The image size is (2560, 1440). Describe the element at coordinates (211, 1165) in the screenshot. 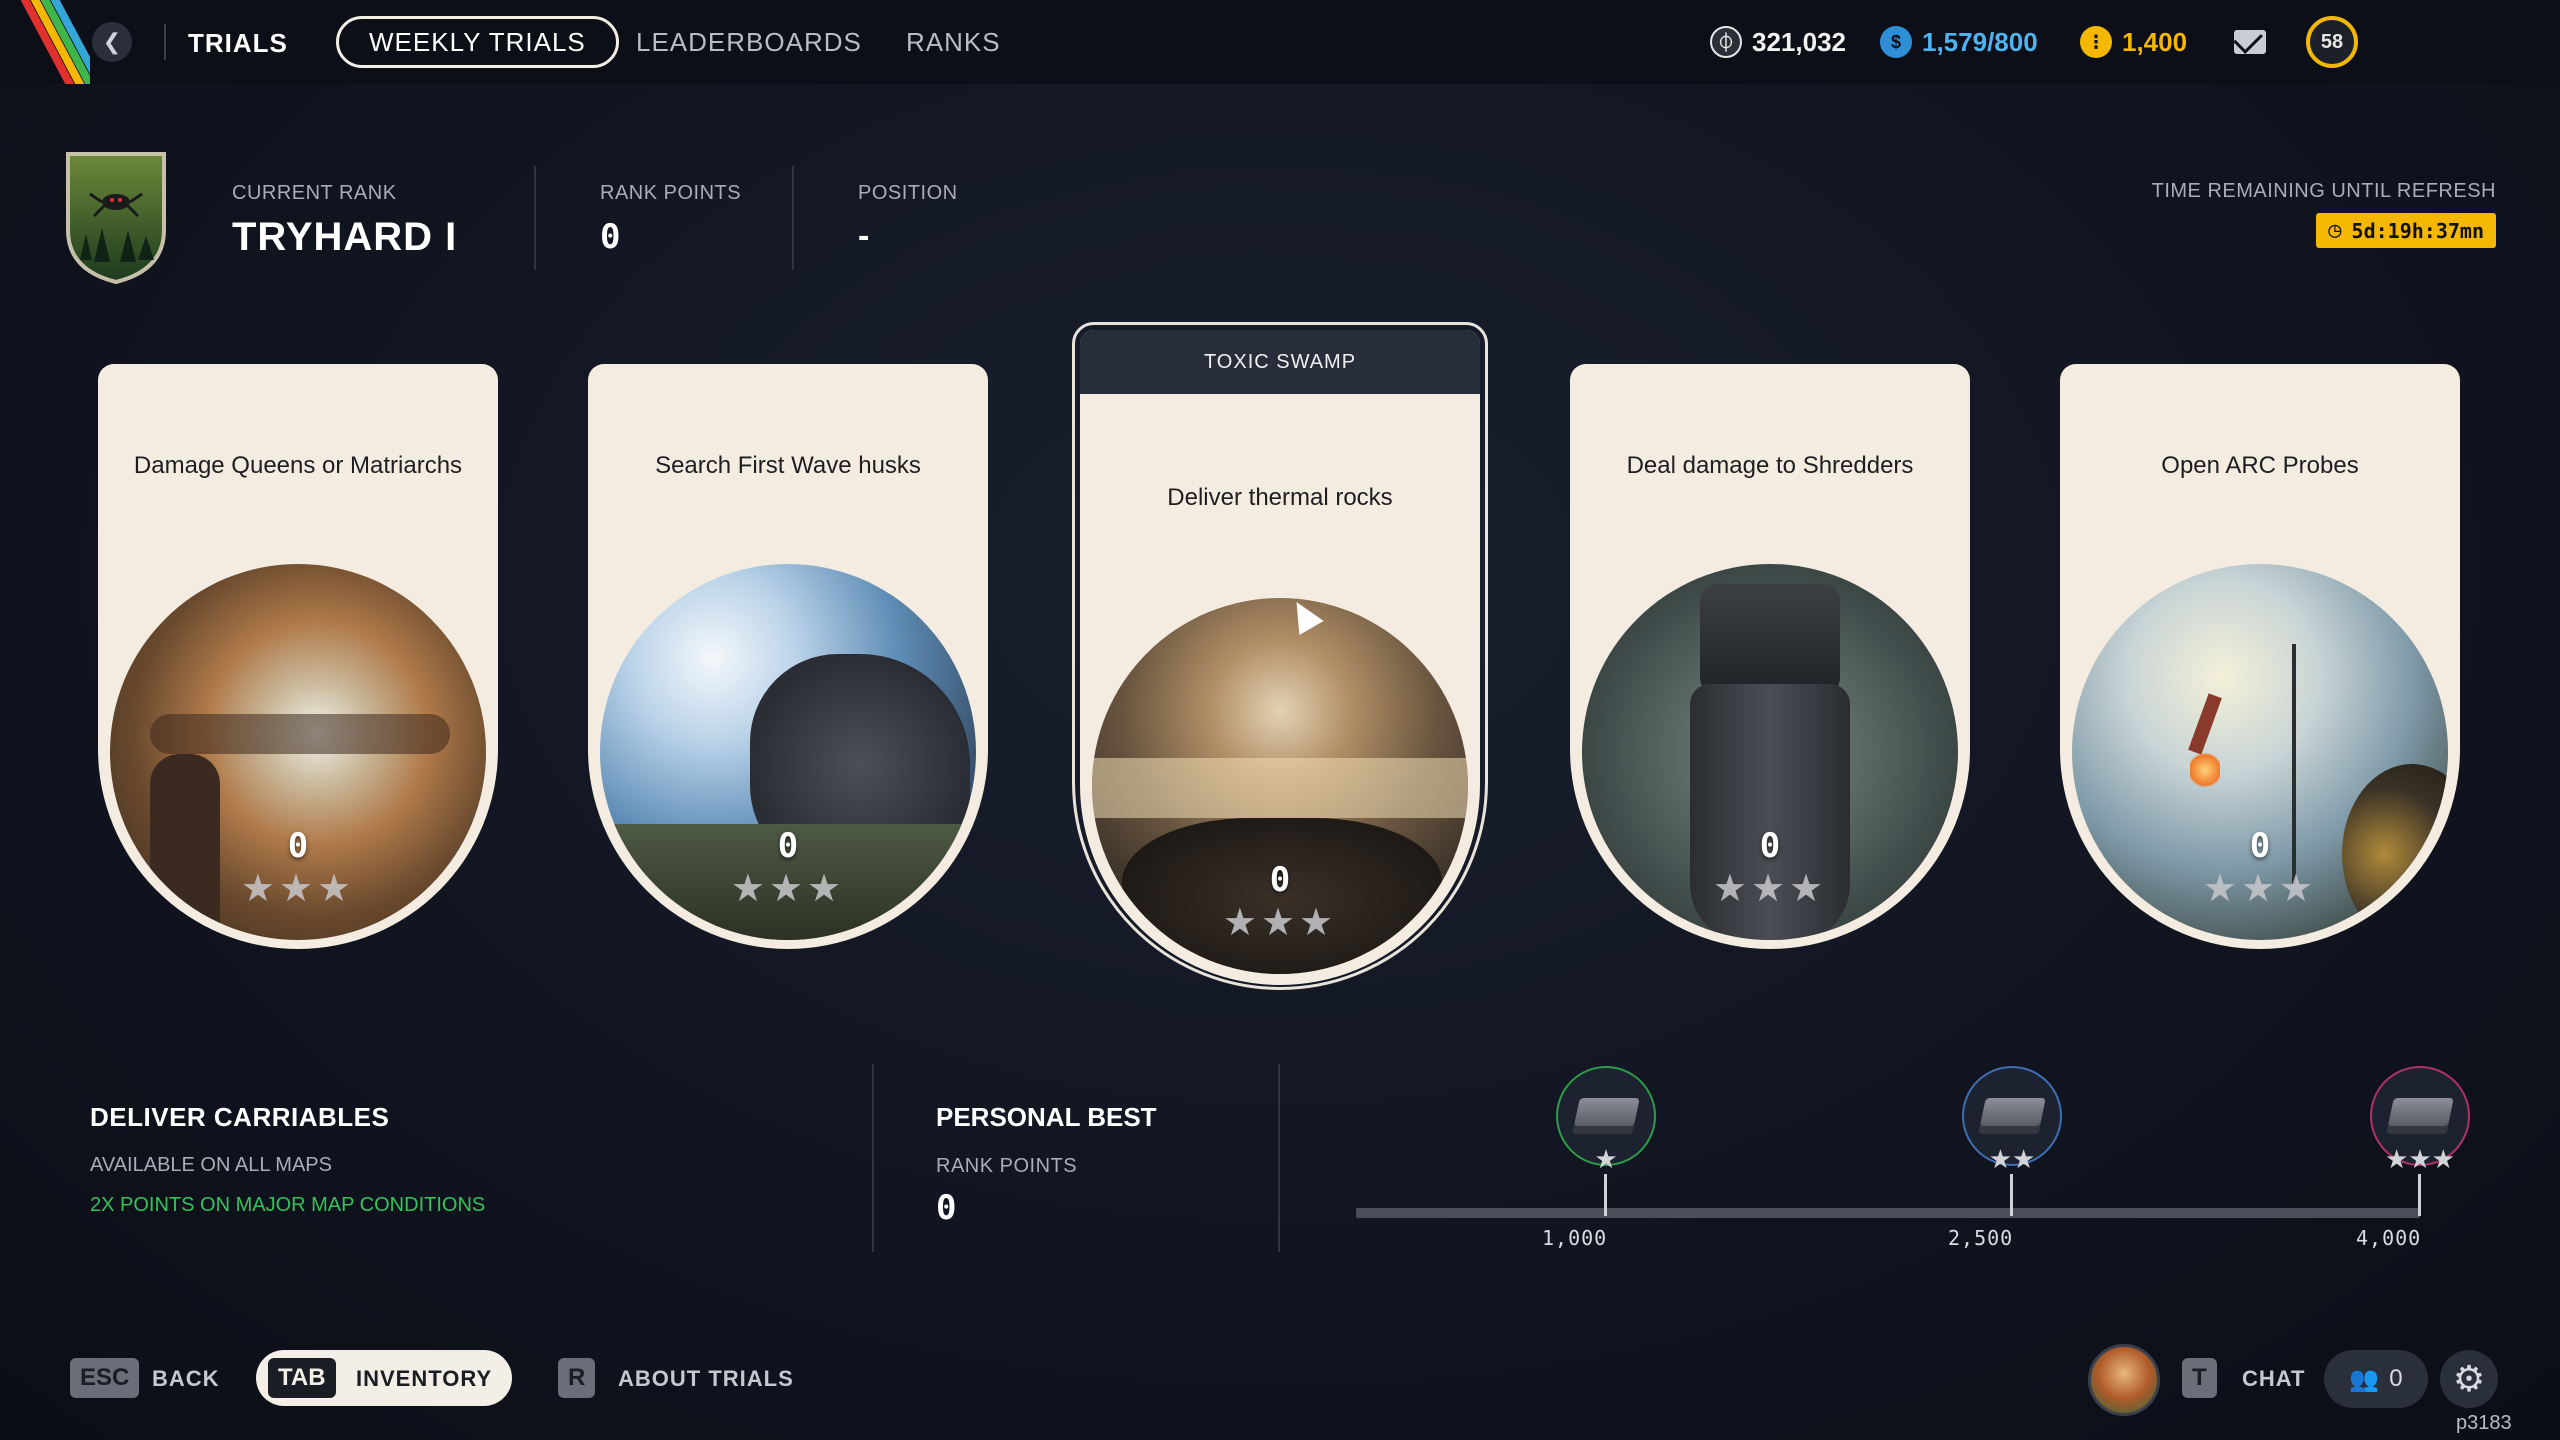

I see `objective-availability: AVAILABLE ON ALL MAPS` at that location.